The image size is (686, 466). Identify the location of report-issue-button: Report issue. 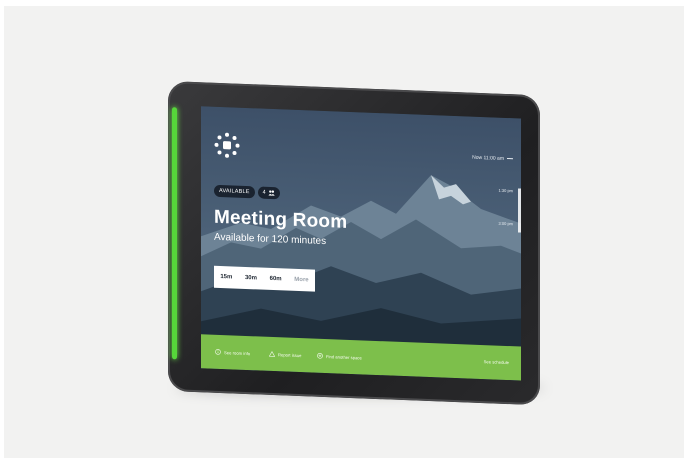
(285, 354).